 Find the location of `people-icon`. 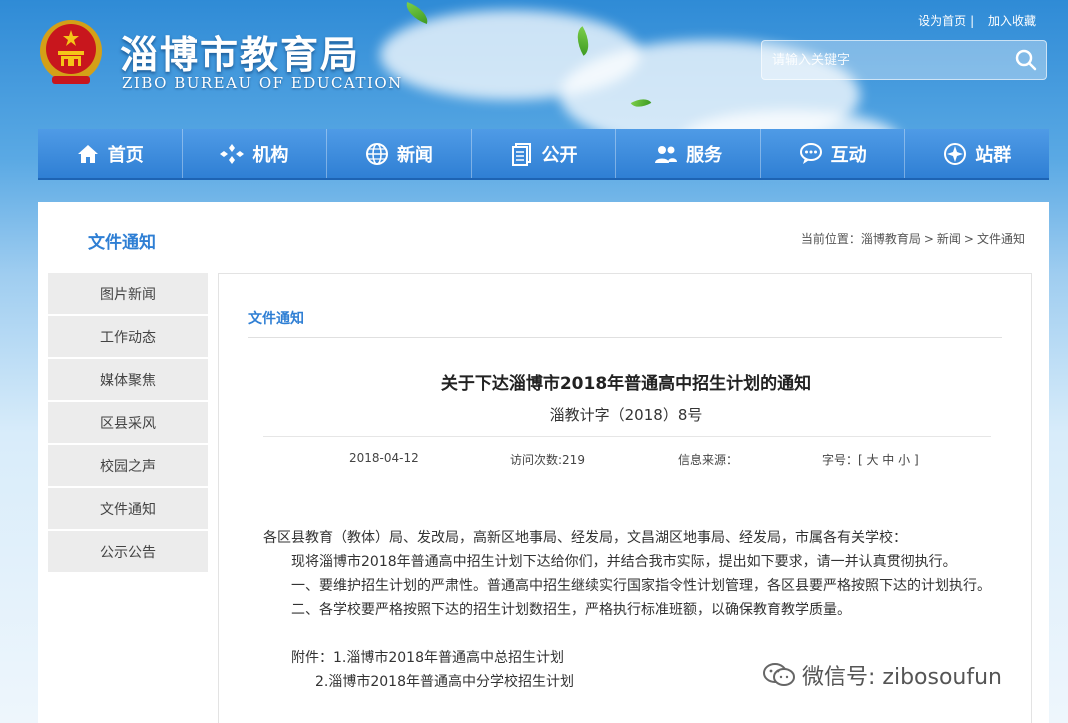

people-icon is located at coordinates (666, 154).